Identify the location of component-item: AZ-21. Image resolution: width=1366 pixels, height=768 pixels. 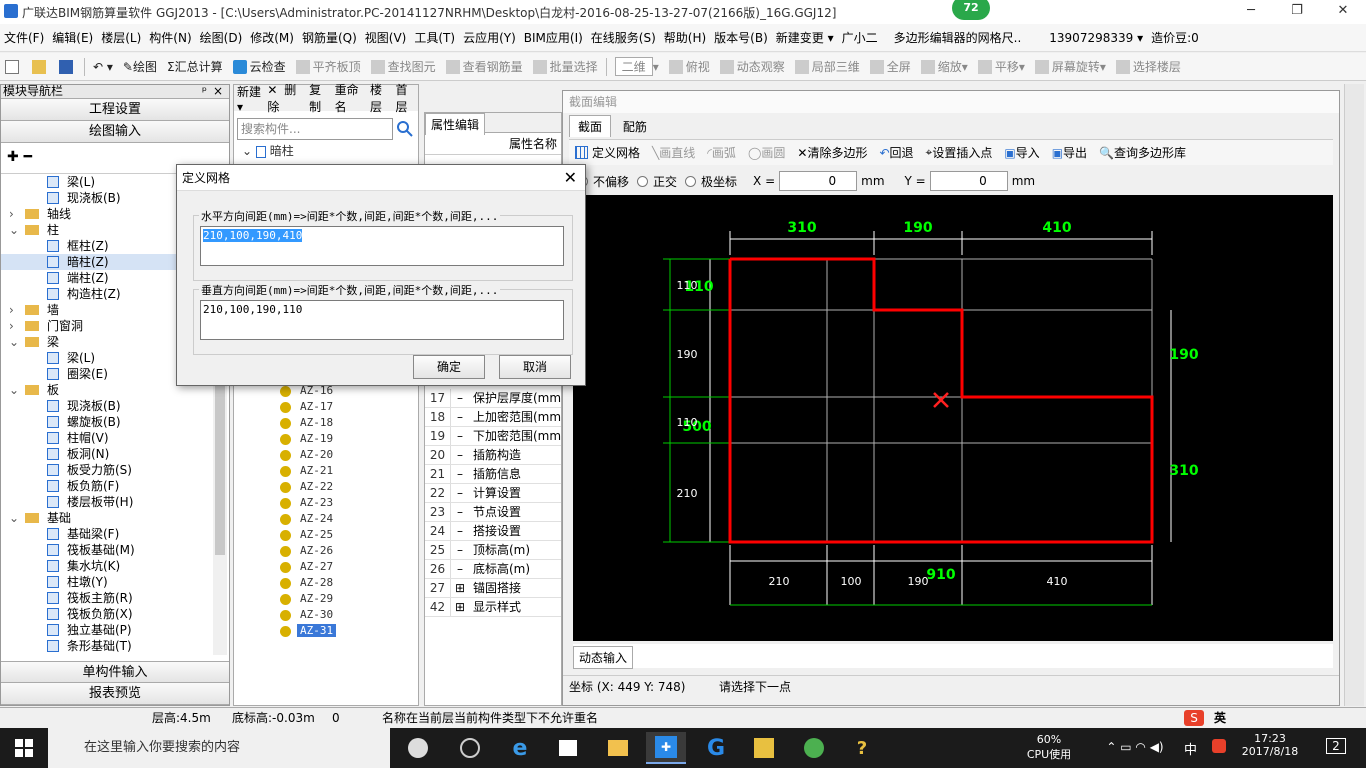
(326, 471).